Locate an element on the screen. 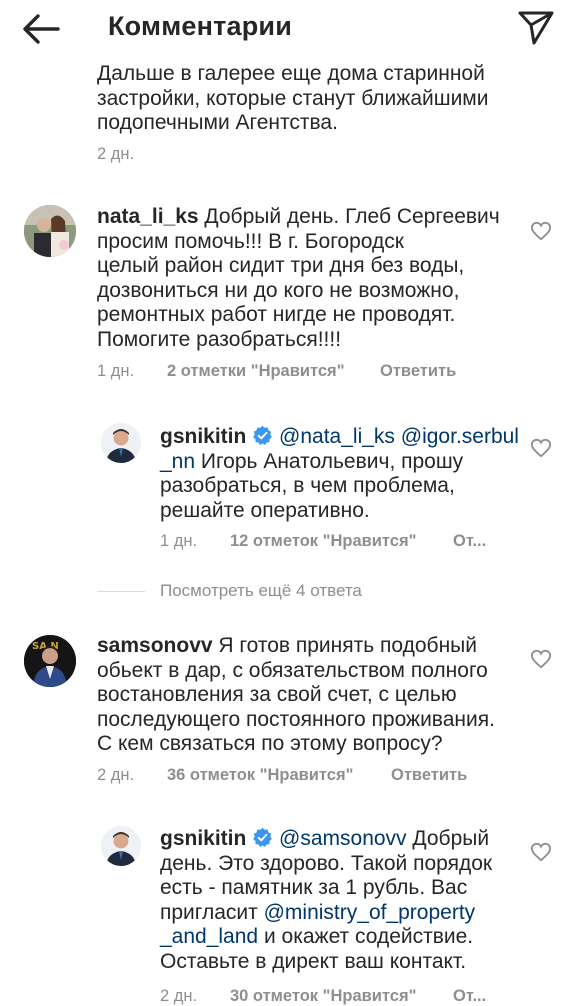 The height and width of the screenshot is (1006, 583). avatar-photo-icon: SA N is located at coordinates (50, 661).